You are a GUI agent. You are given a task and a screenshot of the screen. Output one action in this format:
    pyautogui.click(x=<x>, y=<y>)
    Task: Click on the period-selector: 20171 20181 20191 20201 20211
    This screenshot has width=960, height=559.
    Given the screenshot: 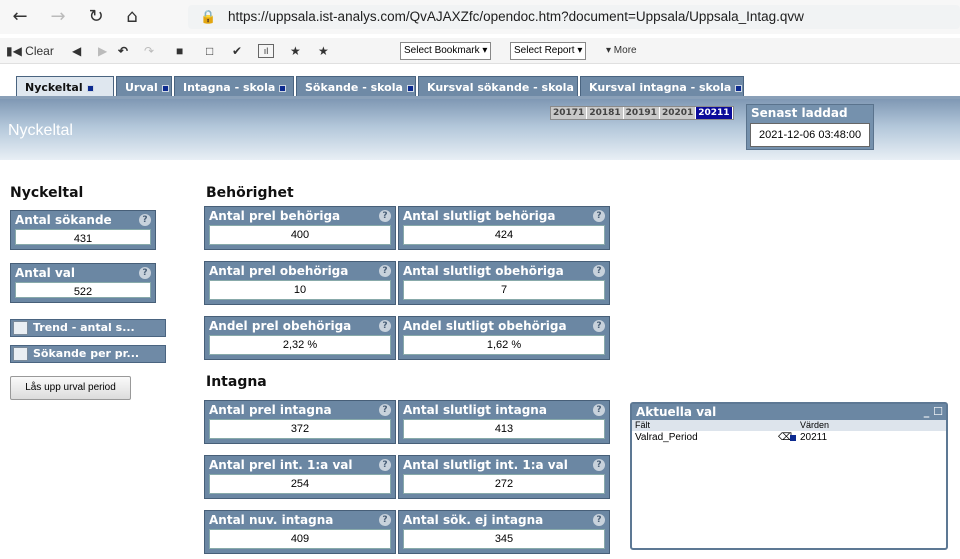 What is the action you would take?
    pyautogui.click(x=642, y=113)
    